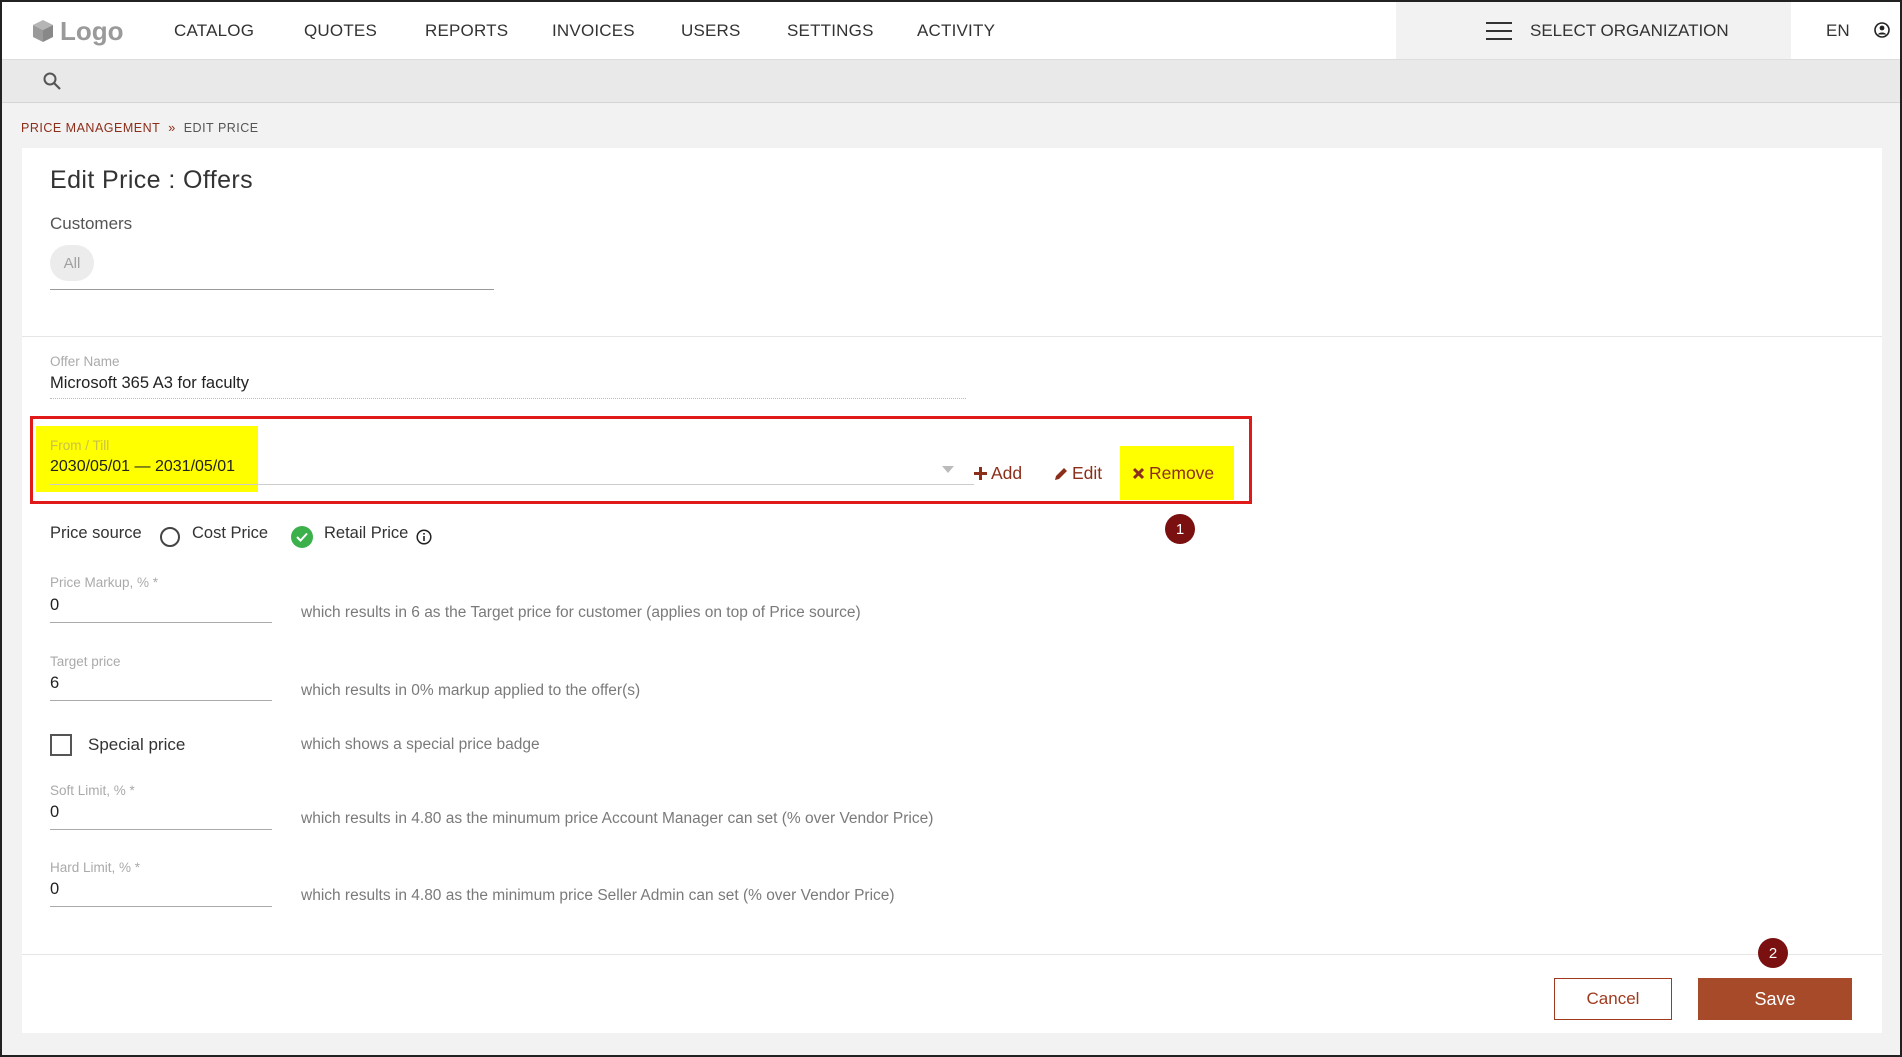 This screenshot has height=1057, width=1902. Describe the element at coordinates (142, 467) in the screenshot. I see `period-select: 2030/05/01 — 2031/05/01` at that location.